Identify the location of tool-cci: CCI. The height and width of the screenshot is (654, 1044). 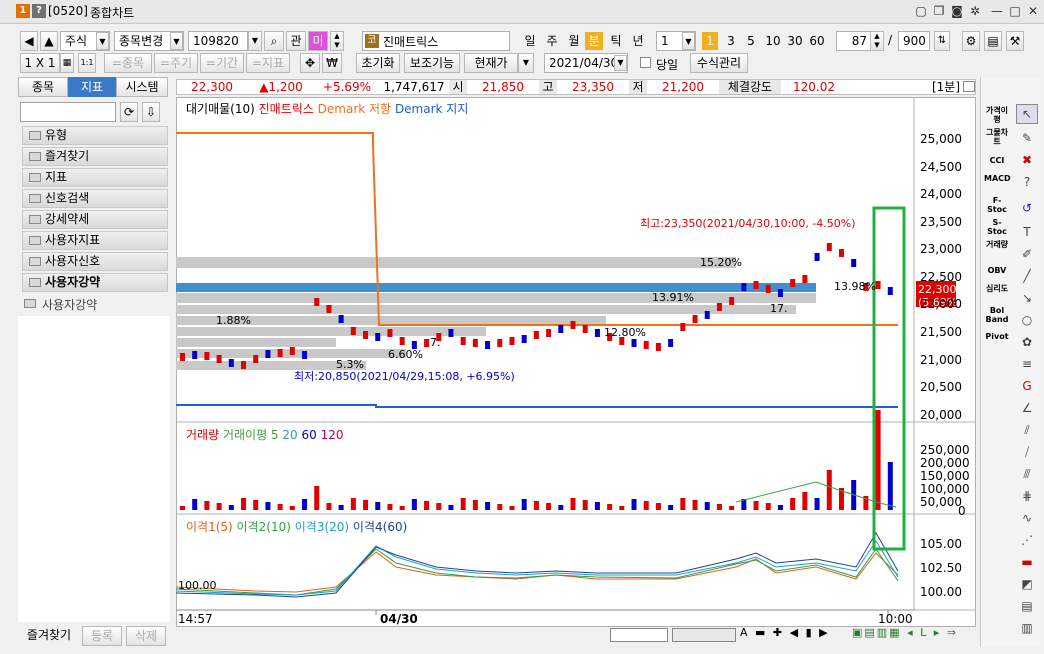
(997, 160).